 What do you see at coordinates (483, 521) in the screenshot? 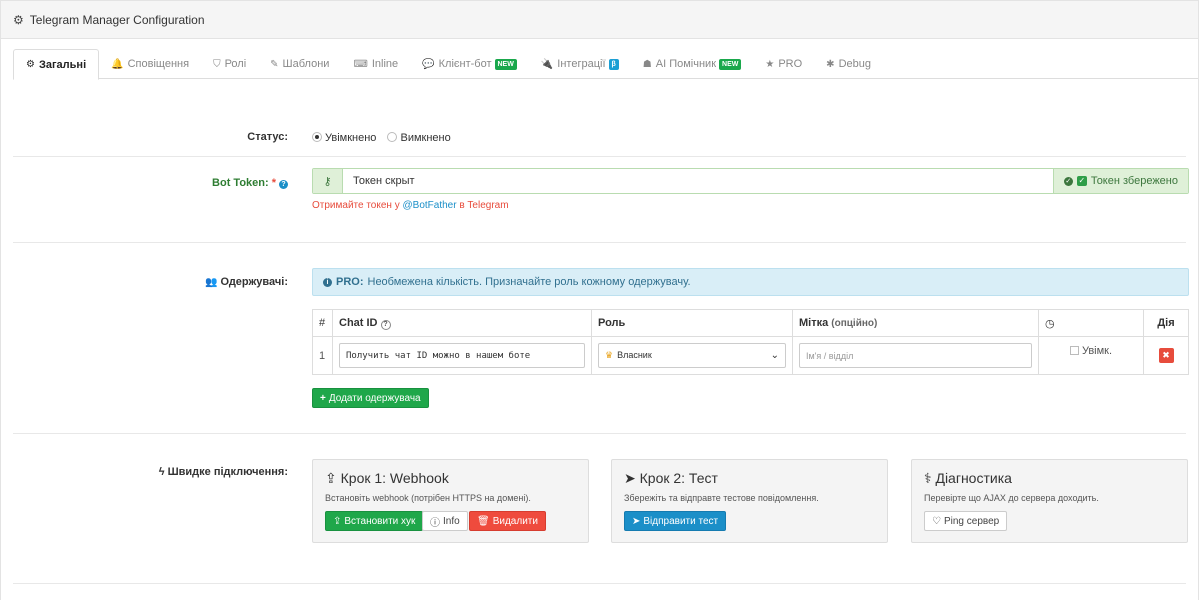
I see `trash-icon: 🗑` at bounding box center [483, 521].